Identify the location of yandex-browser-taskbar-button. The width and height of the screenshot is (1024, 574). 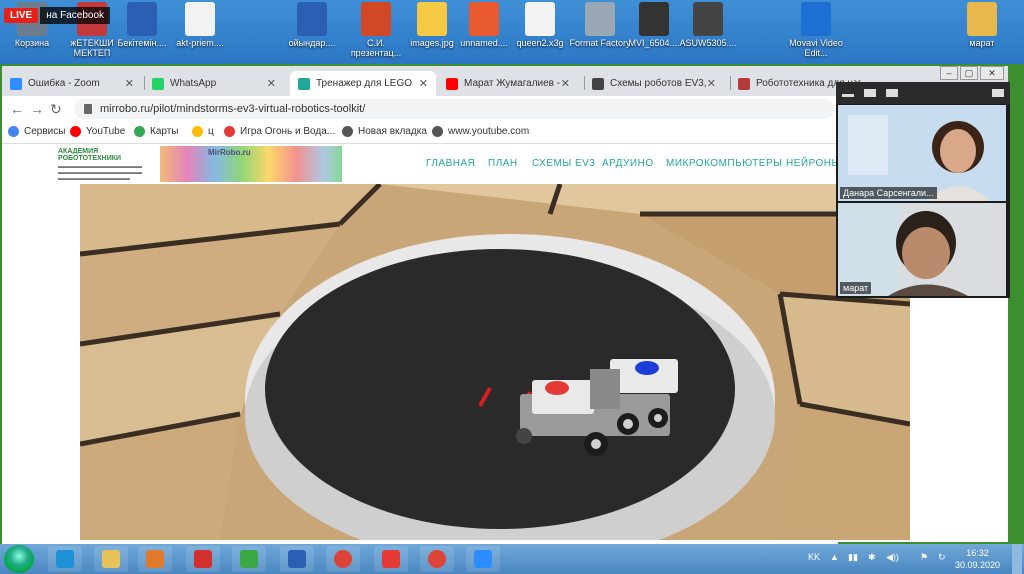
(391, 559).